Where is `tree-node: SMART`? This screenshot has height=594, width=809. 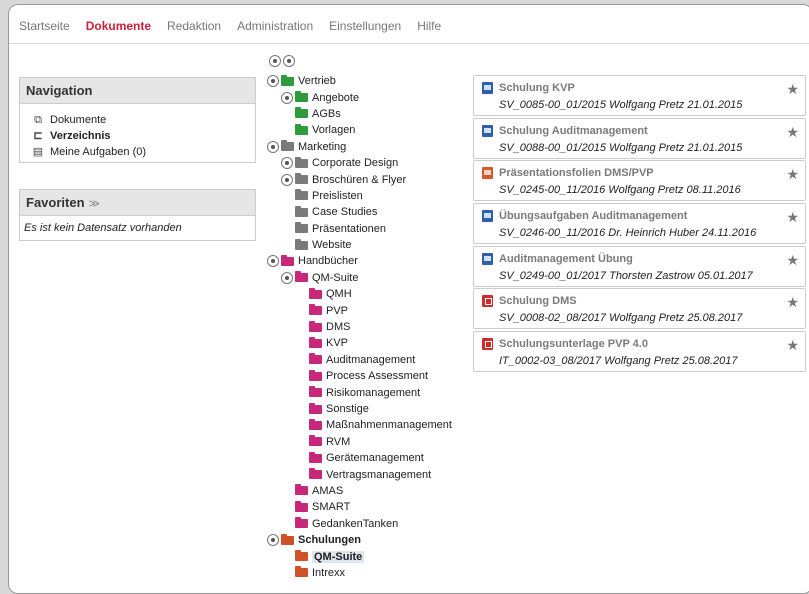 tree-node: SMART is located at coordinates (372, 507).